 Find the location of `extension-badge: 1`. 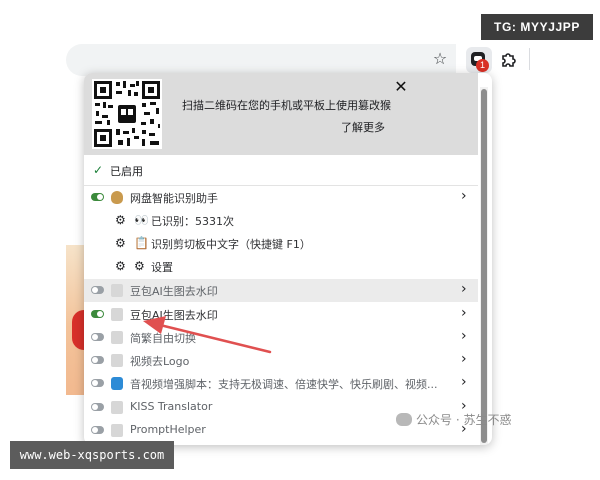

extension-badge: 1 is located at coordinates (482, 65).